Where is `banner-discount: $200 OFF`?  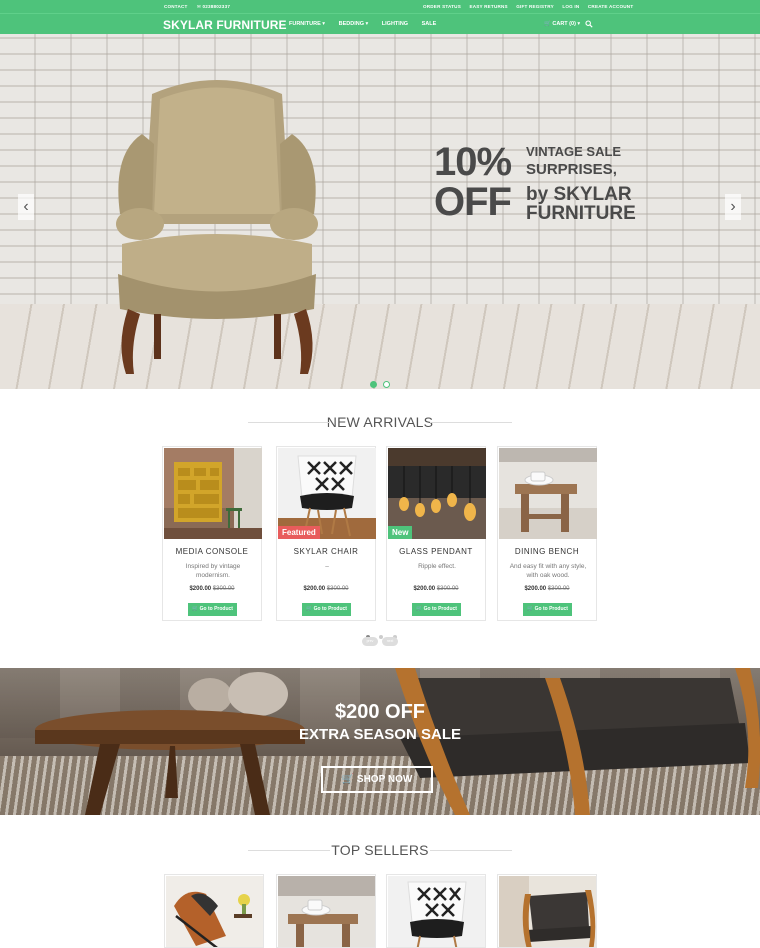
banner-discount: $200 OFF is located at coordinates (380, 712).